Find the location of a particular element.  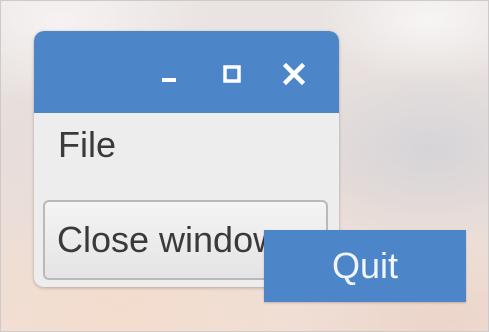

popup-menu: Quit is located at coordinates (365, 266).